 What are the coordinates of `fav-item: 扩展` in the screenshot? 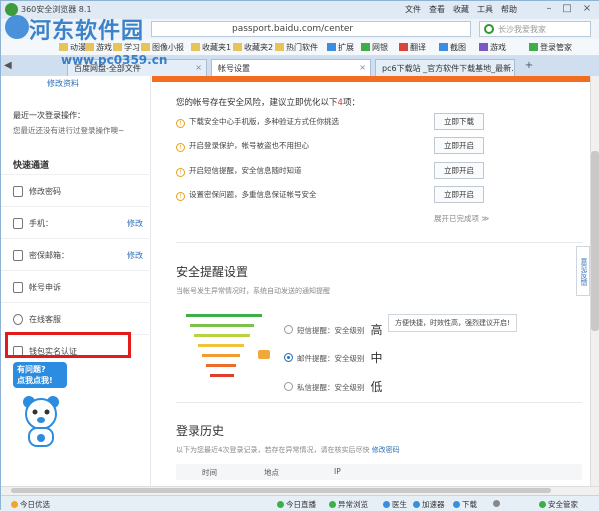 It's located at (340, 47).